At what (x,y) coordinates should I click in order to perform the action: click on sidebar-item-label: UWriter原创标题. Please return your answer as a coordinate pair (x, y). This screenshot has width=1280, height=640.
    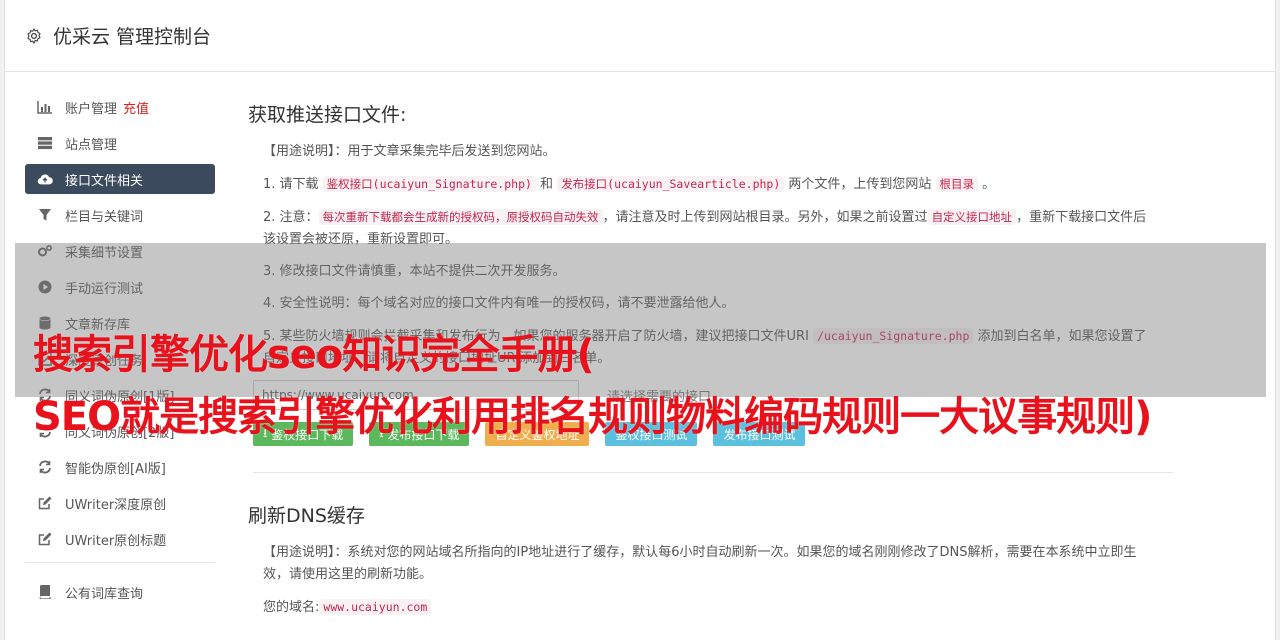
    Looking at the image, I should click on (116, 541).